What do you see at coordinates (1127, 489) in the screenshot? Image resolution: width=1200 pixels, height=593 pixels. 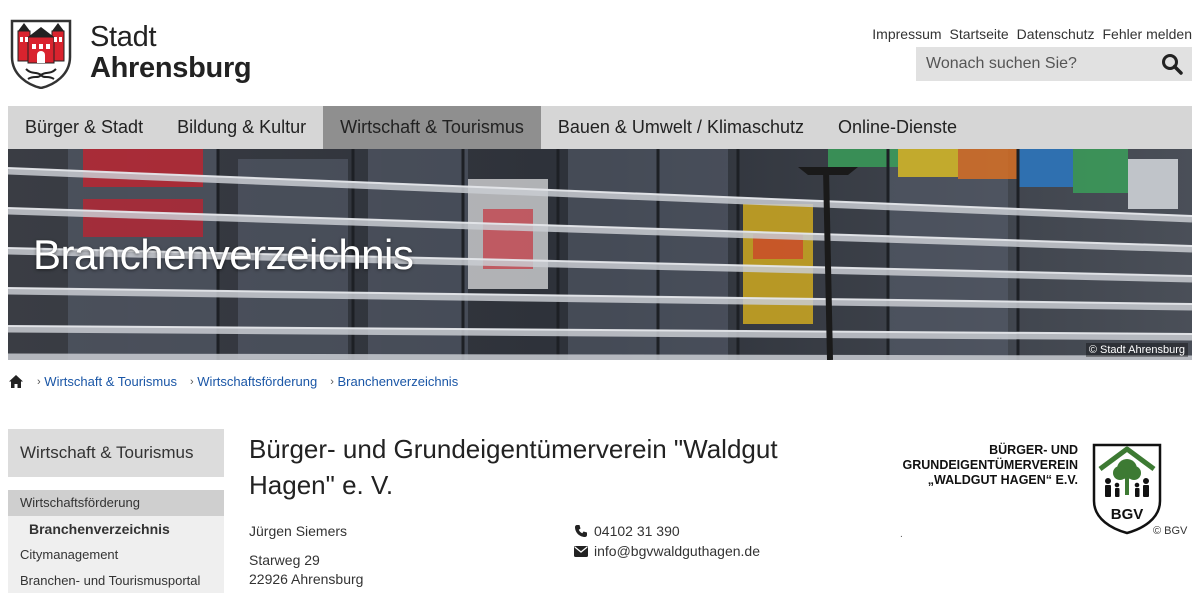 I see `bgv-emblem: BGV` at bounding box center [1127, 489].